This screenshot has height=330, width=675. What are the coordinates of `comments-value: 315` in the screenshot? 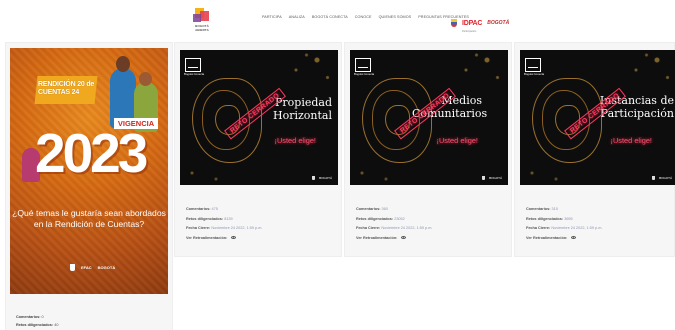 It's located at (554, 209).